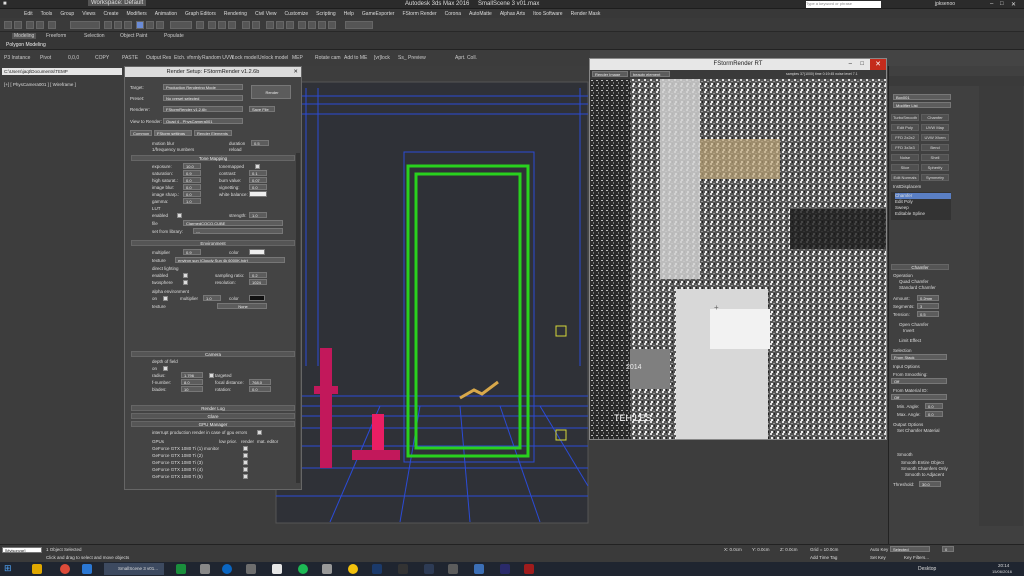  Describe the element at coordinates (45, 58) in the screenshot. I see `toolbar-button: Pivot` at that location.